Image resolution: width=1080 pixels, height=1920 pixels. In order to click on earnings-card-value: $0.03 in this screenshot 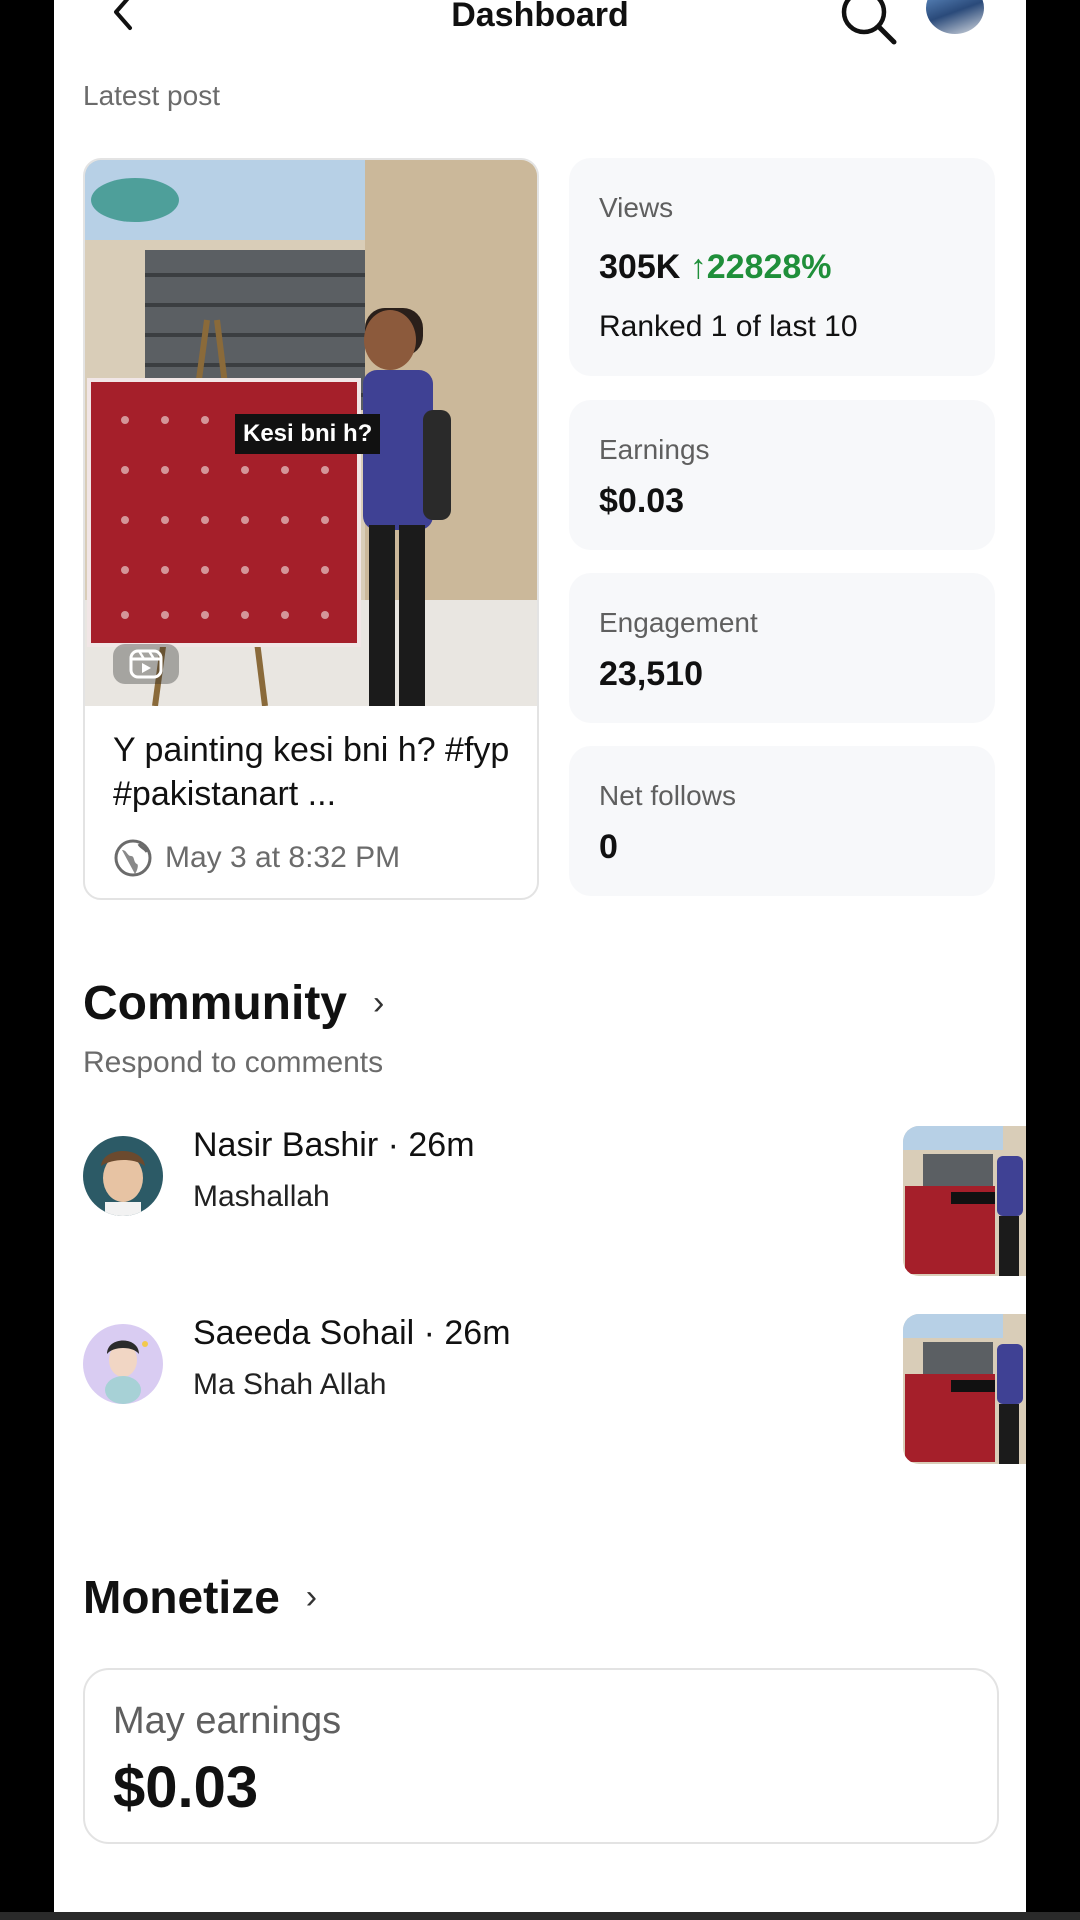, I will do `click(186, 1787)`.